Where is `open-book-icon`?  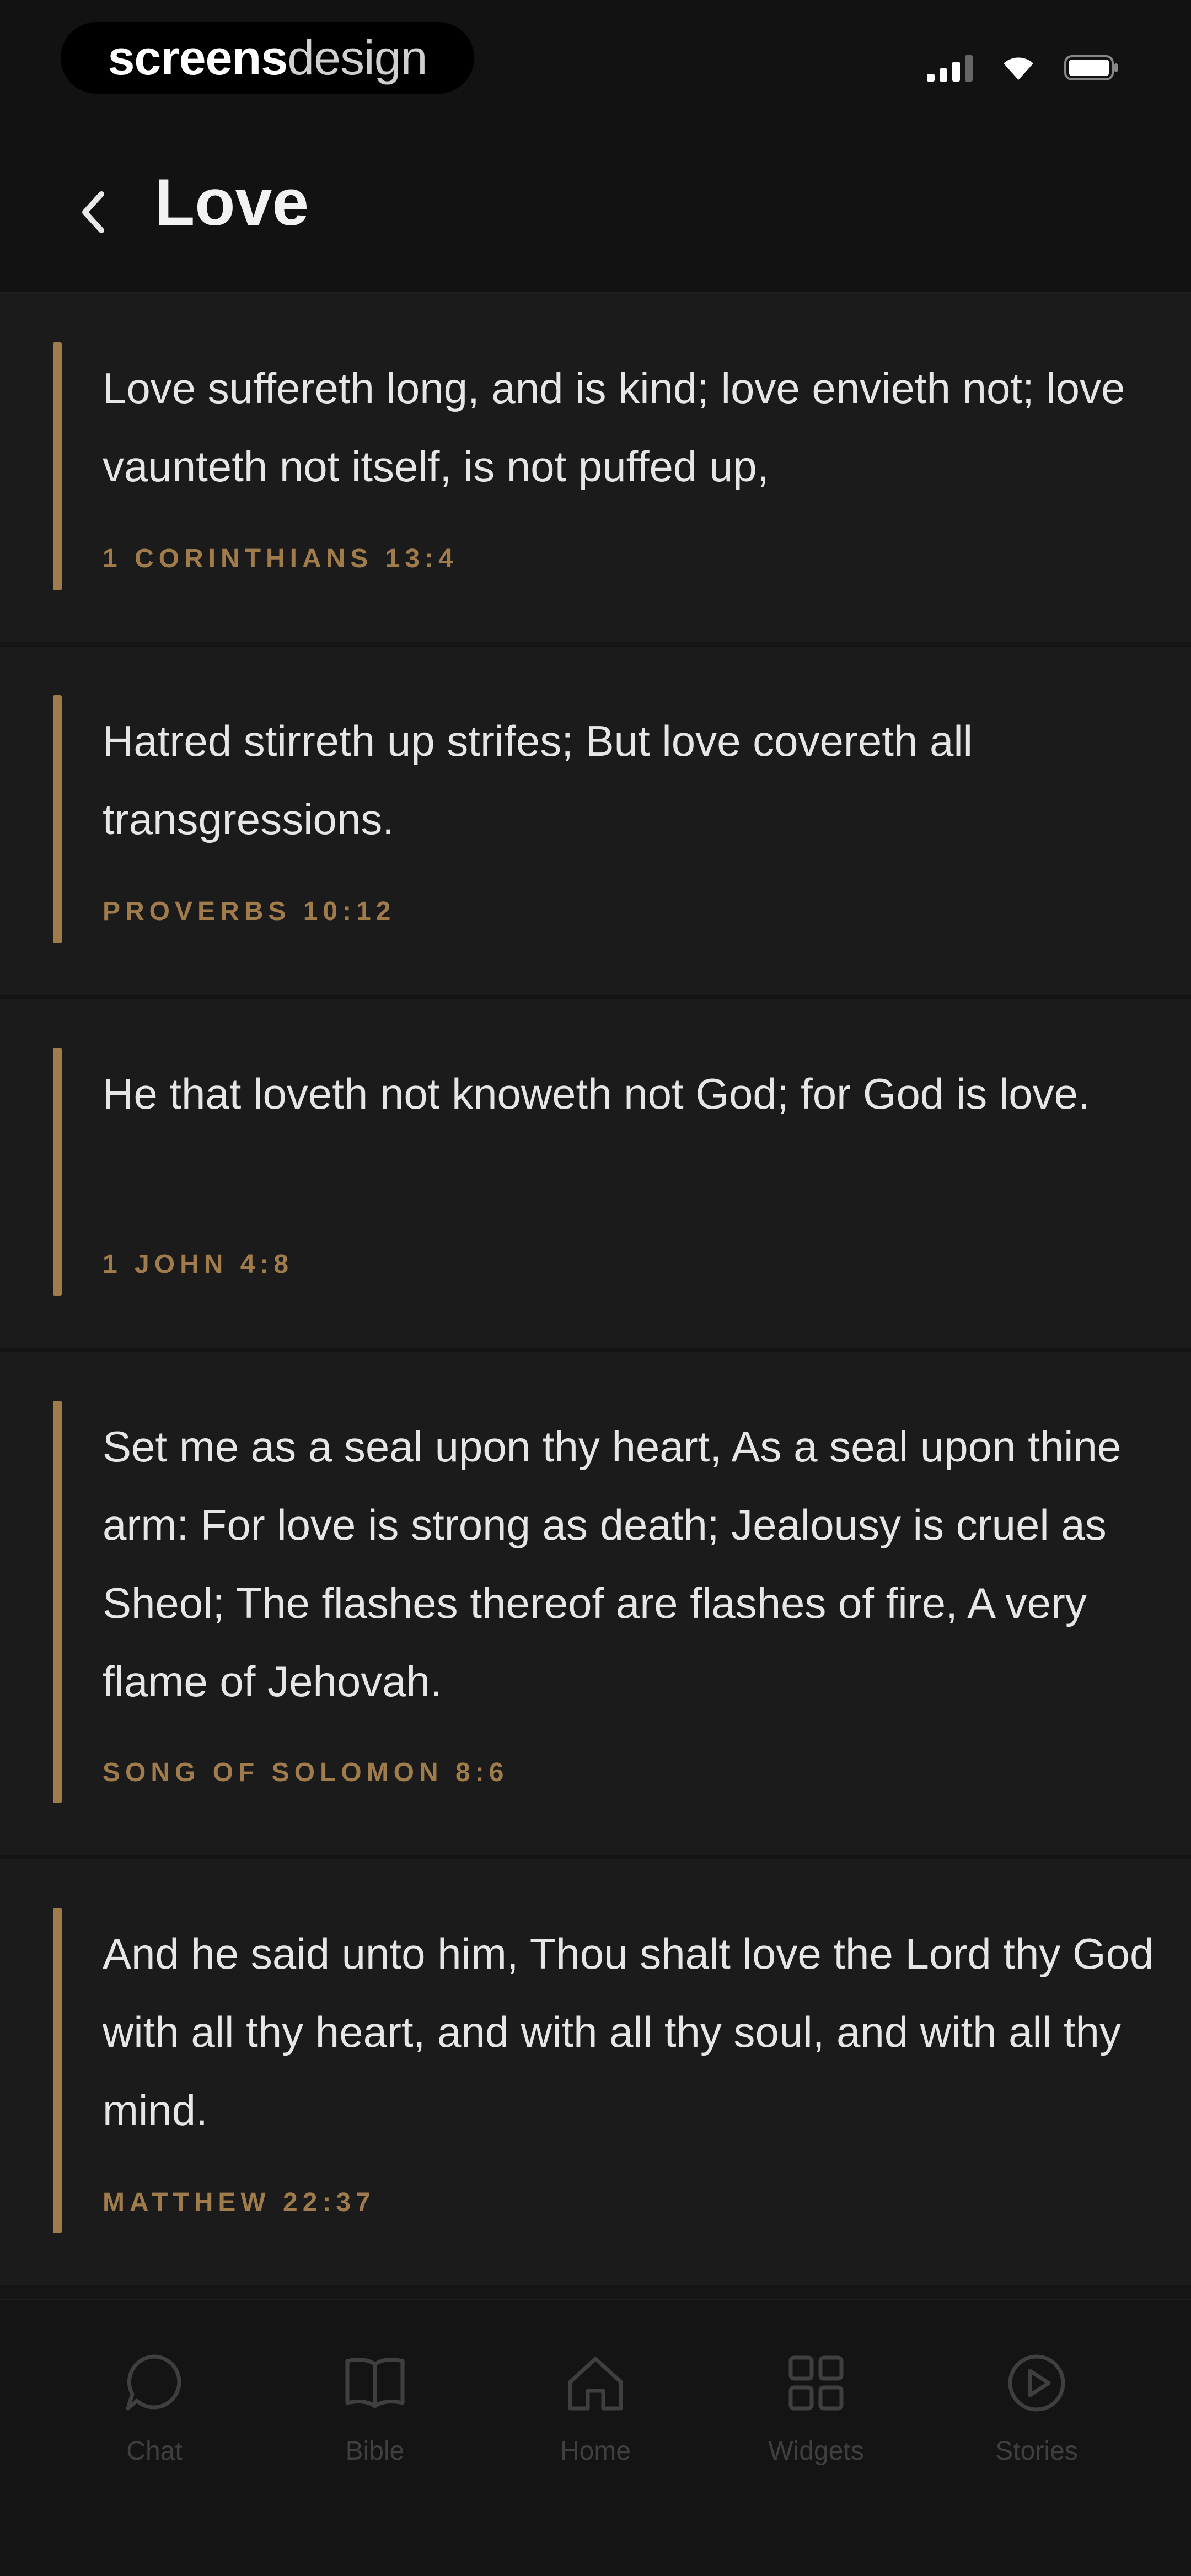
open-book-icon is located at coordinates (375, 2383).